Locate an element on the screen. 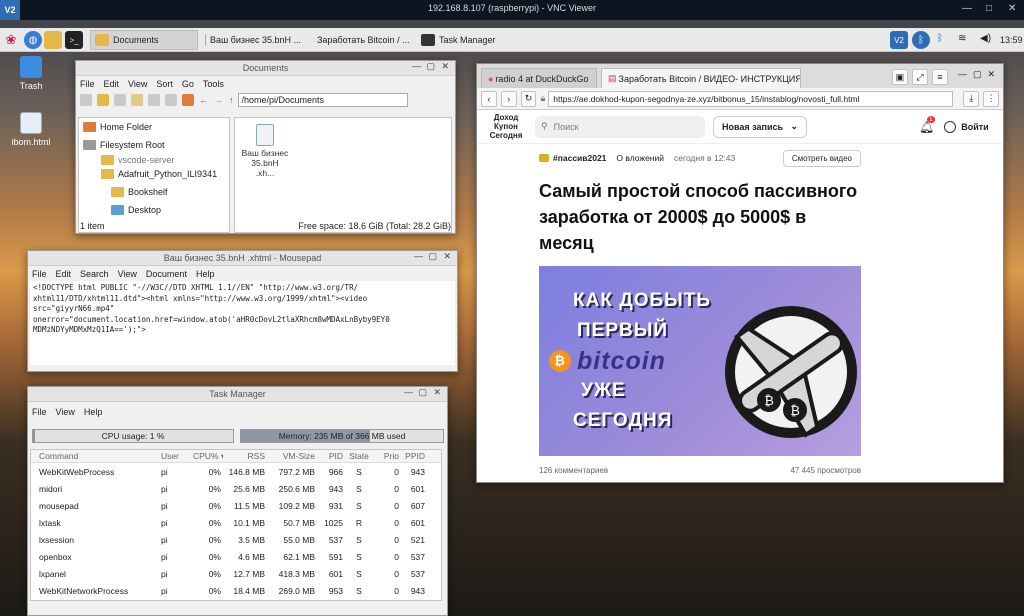 The image size is (1024, 616). back-icon: ‹ is located at coordinates (489, 98).